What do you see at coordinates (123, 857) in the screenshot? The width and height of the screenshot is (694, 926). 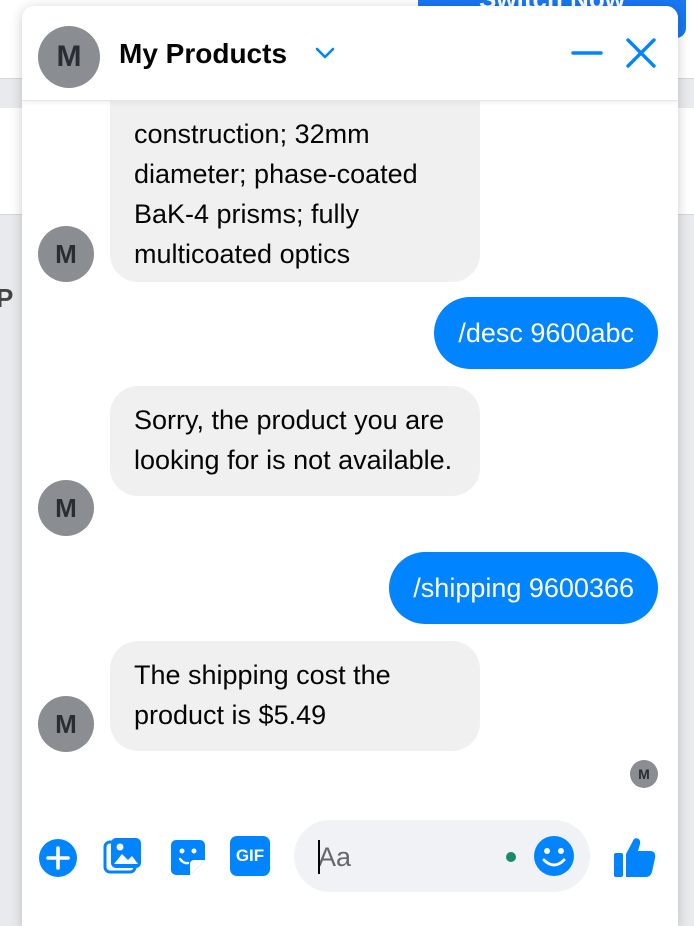 I see `photo-icon` at bounding box center [123, 857].